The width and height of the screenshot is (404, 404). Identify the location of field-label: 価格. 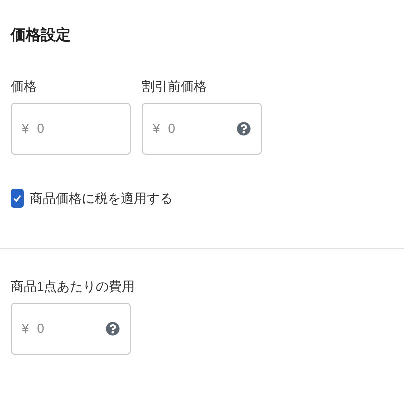
(24, 87).